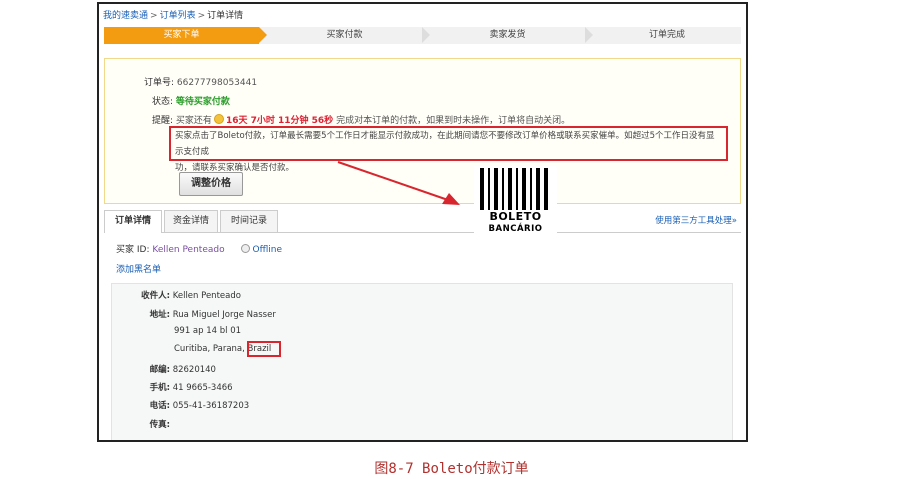  What do you see at coordinates (133, 250) in the screenshot?
I see `buyer-id-label: 买家 ID:` at bounding box center [133, 250].